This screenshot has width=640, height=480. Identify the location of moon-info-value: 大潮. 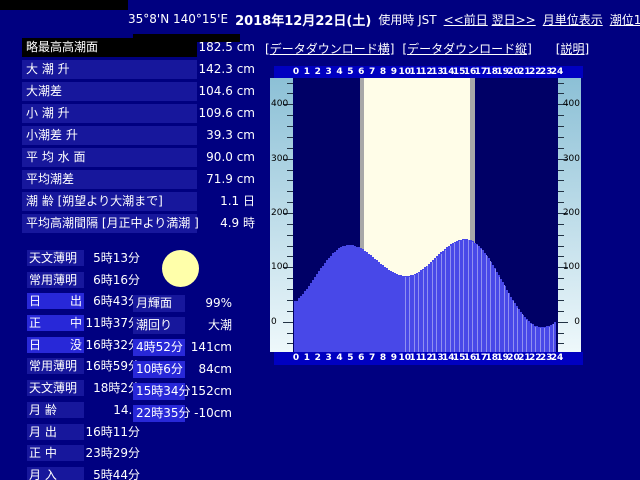
(219, 325).